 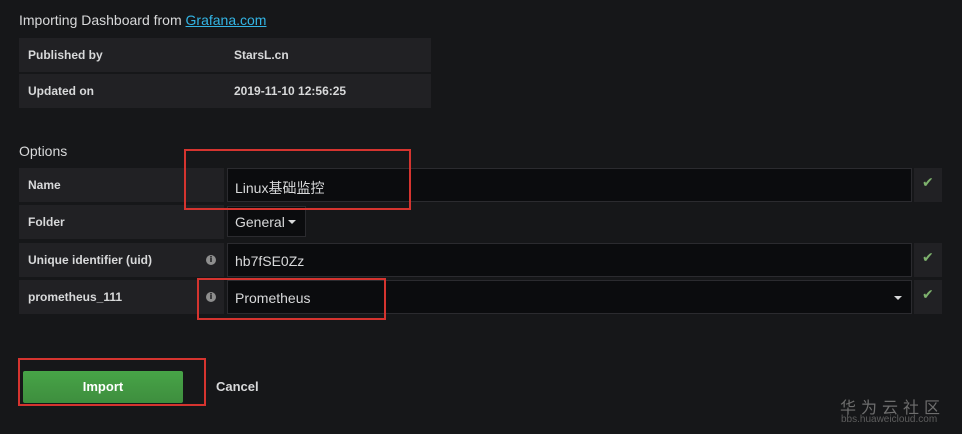 I want to click on datasource-label: prometheus_111, so click(x=75, y=297).